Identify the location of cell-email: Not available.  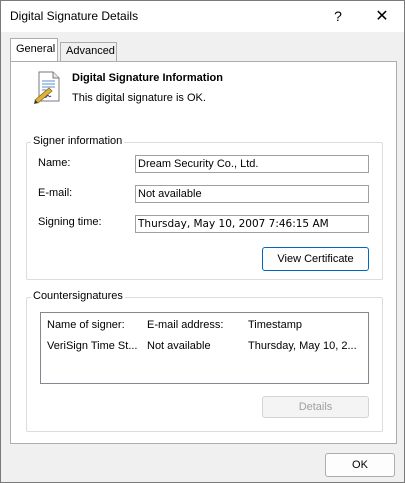
(179, 346).